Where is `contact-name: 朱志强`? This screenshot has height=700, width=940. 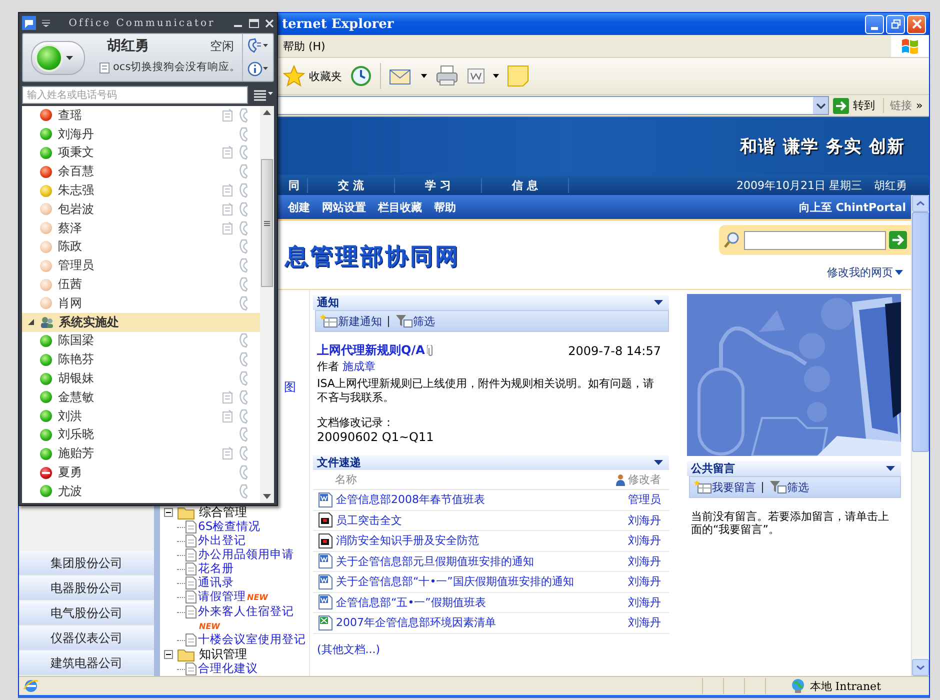
contact-name: 朱志强 is located at coordinates (140, 191).